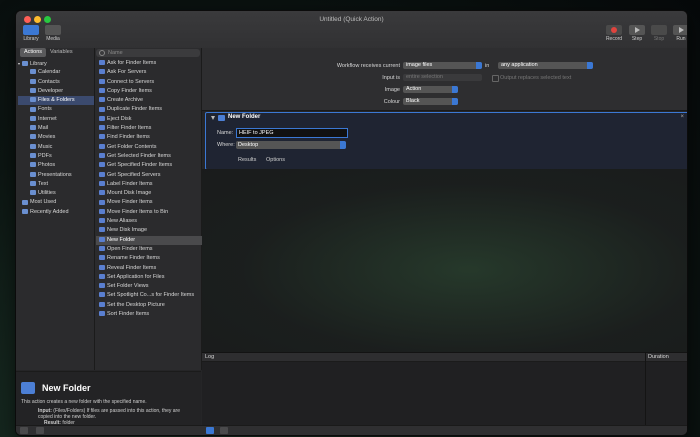  I want to click on library-item: Presentations, so click(56, 175).